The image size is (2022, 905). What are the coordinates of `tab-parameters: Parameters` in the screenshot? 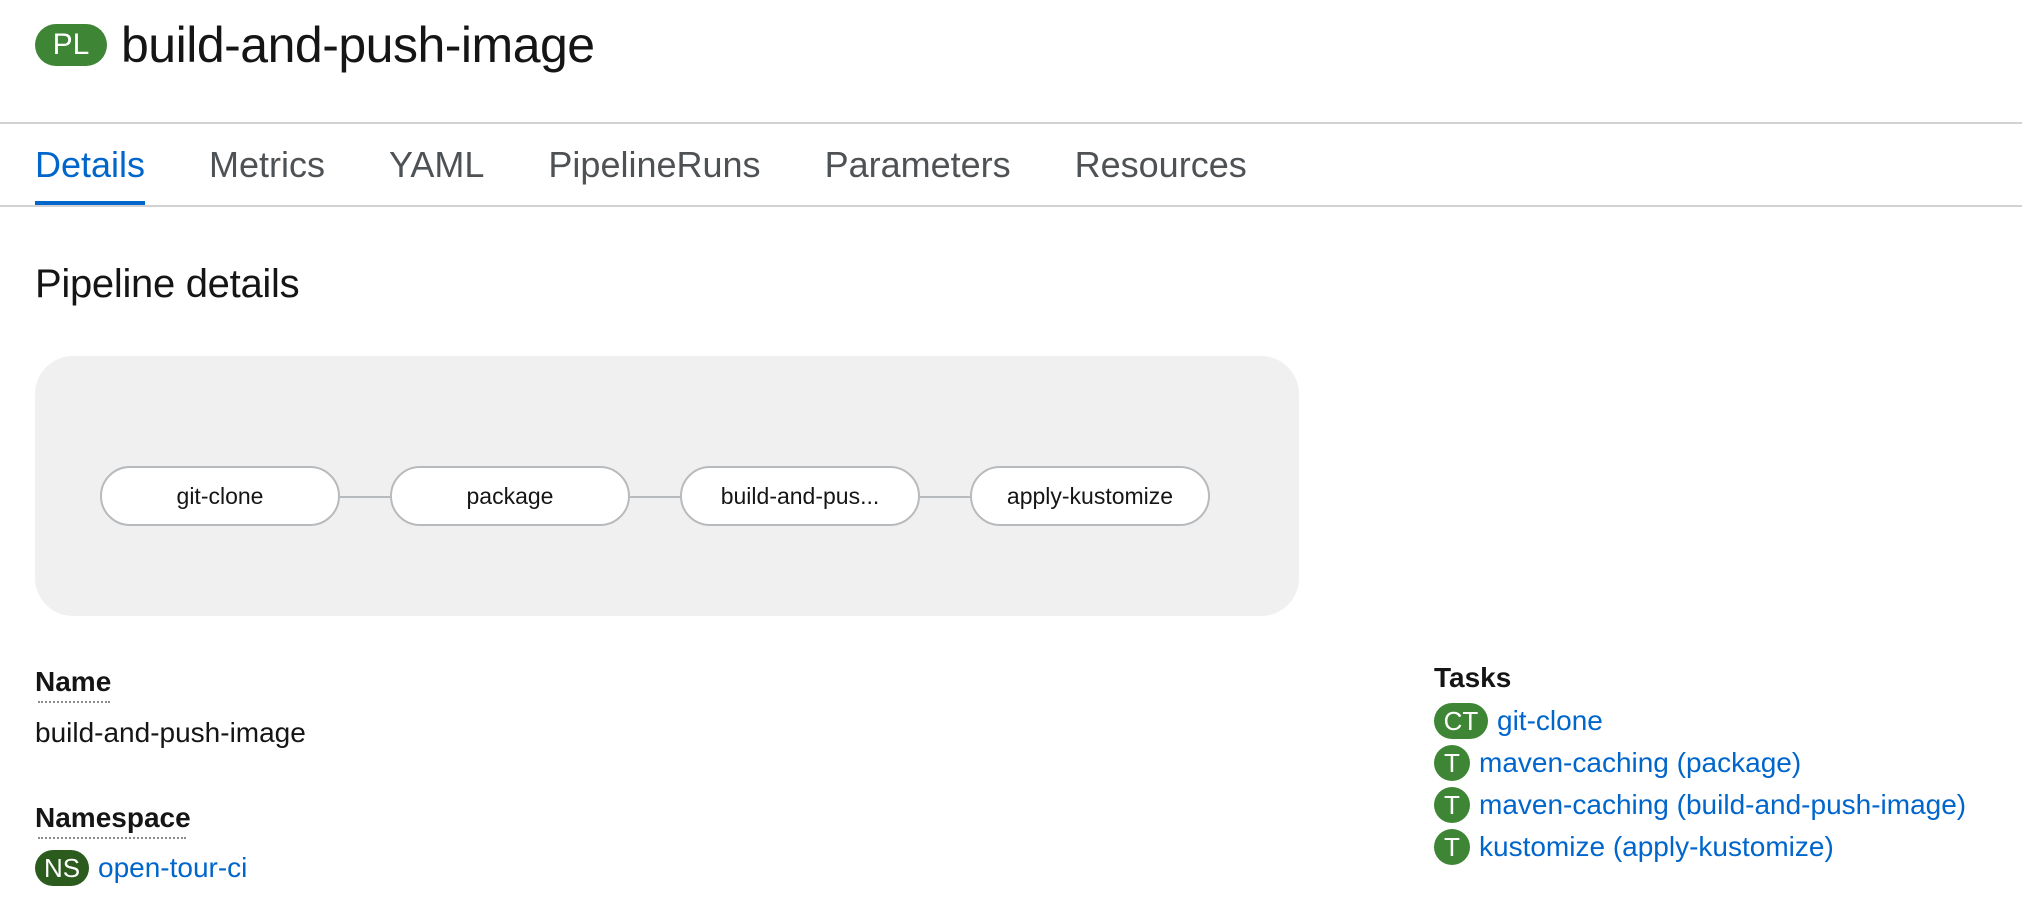 It's located at (918, 164).